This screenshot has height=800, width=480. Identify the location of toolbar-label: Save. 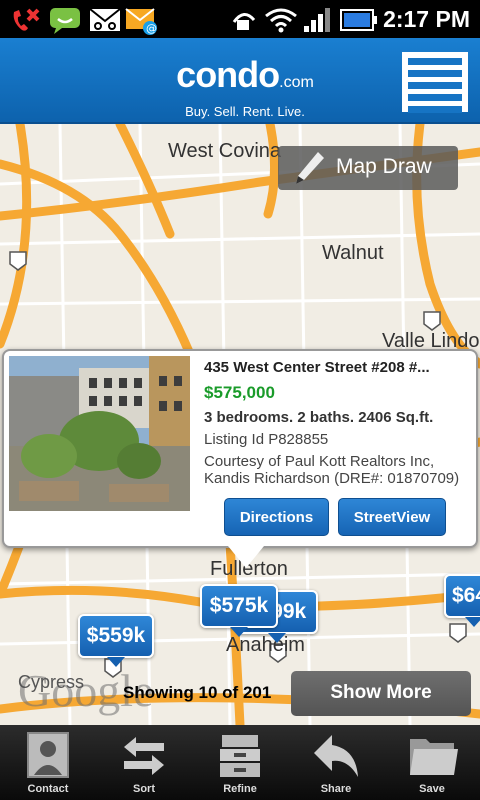
(432, 789).